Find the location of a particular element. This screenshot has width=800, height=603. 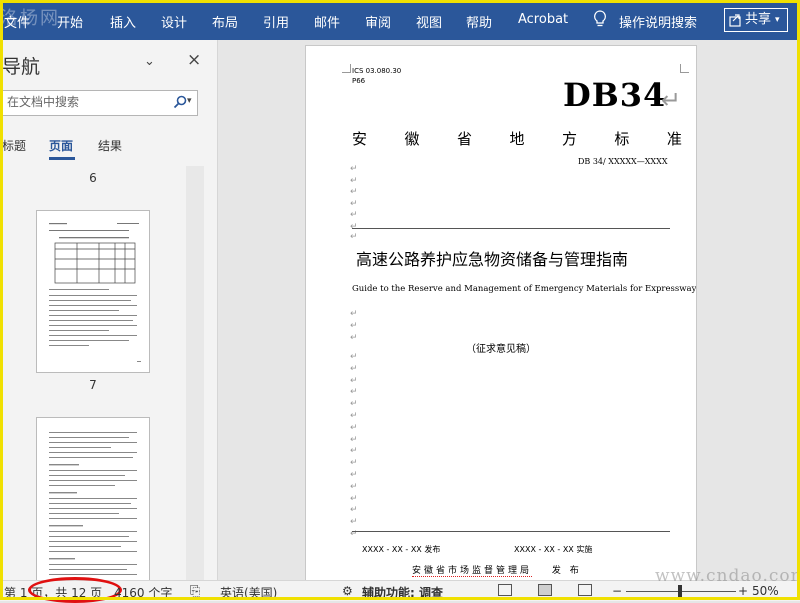

language: 英语(美国) is located at coordinates (248, 592).